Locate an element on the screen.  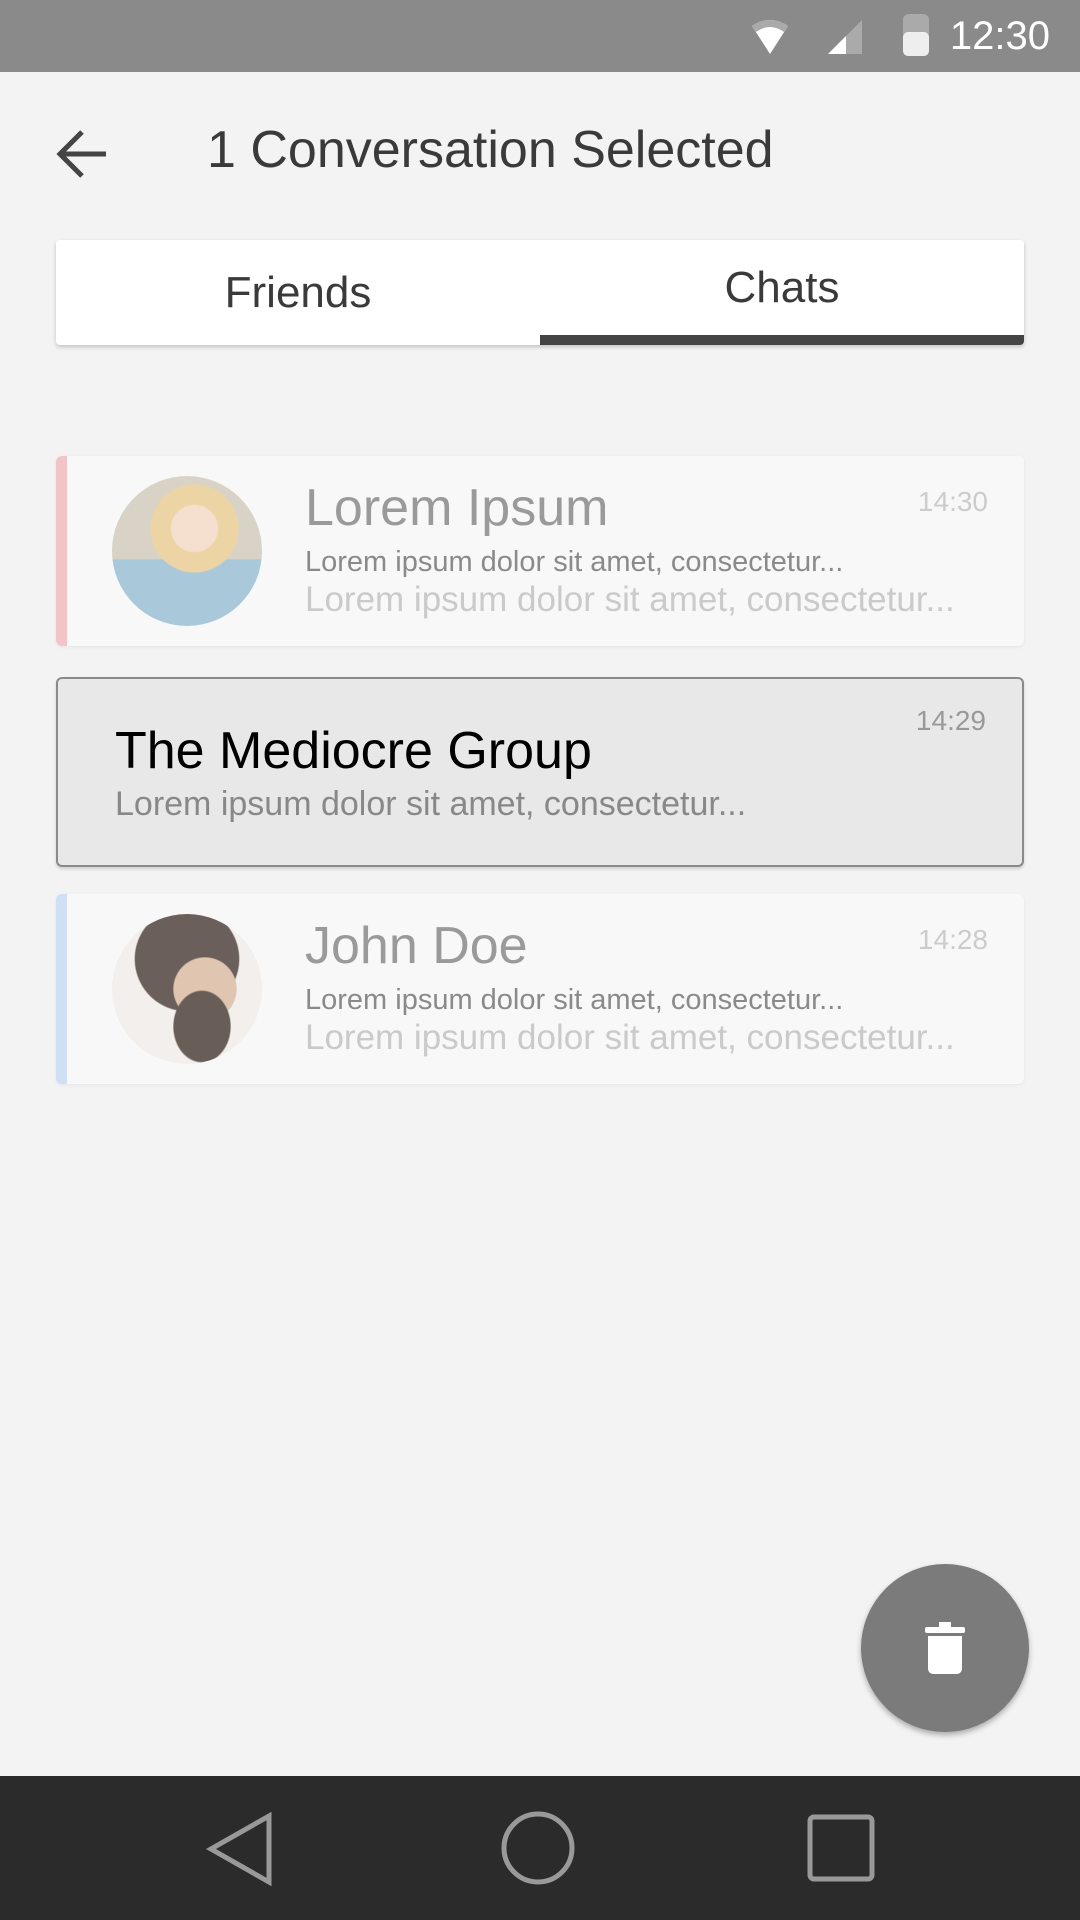
wifi-icon is located at coordinates (770, 37).